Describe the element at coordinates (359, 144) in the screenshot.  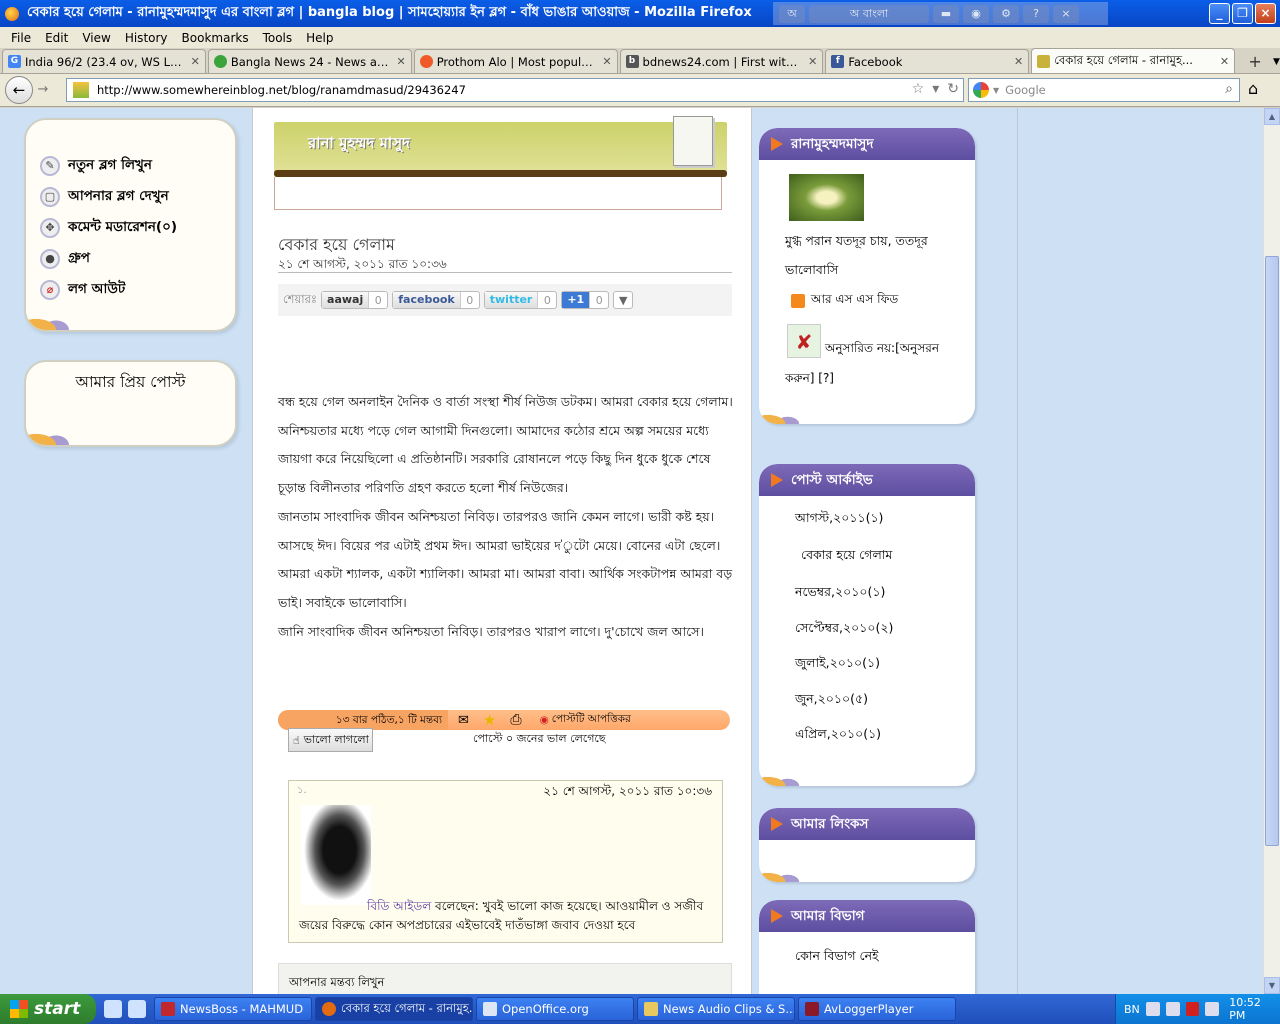
I see `blogger-name: রানা মুহম্মদ মাসুদ` at that location.